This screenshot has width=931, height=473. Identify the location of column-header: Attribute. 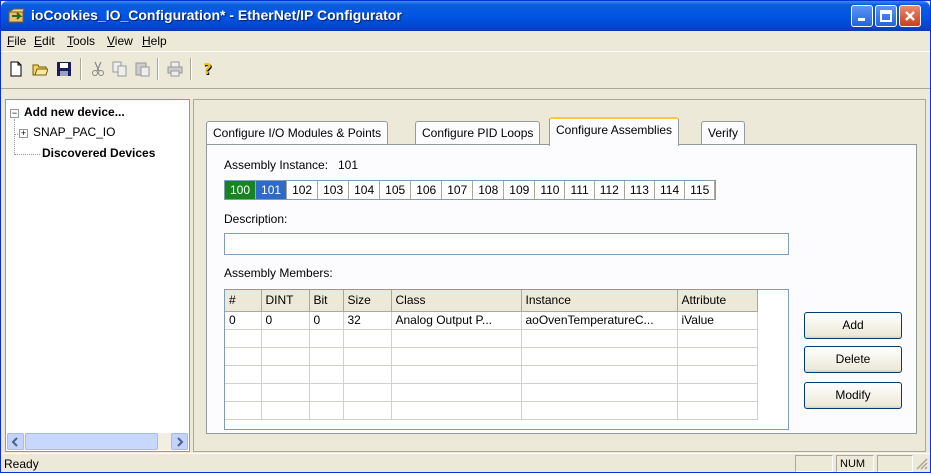
(717, 301).